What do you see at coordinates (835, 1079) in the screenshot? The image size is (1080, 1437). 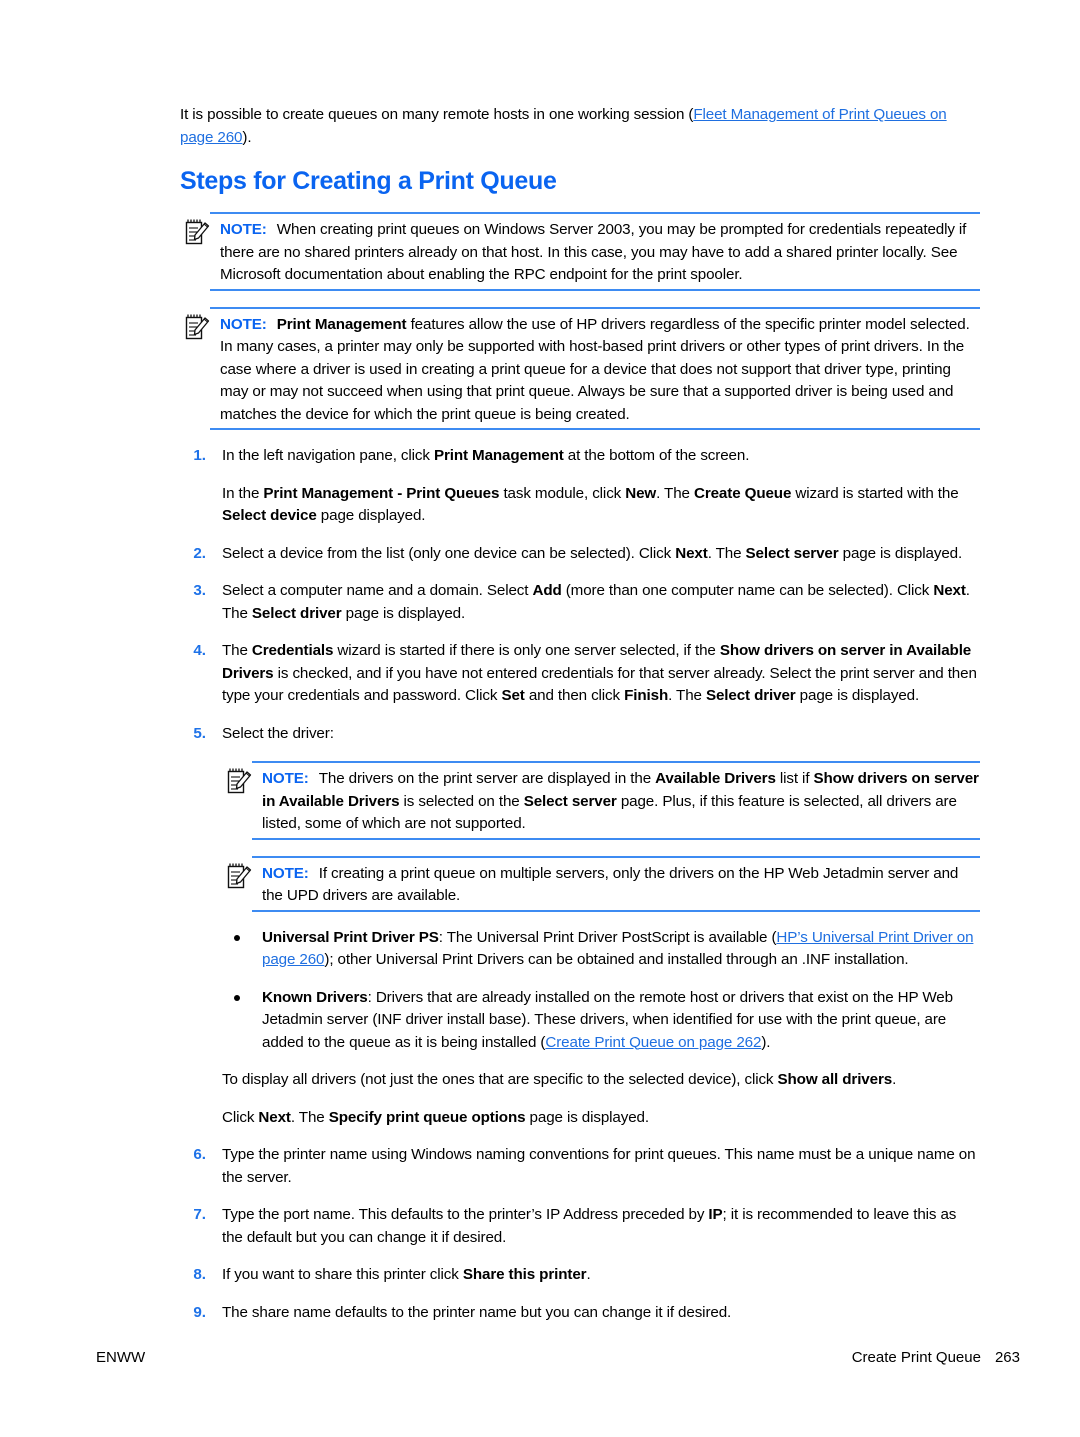 I see `show-all-bold: Show all drivers` at bounding box center [835, 1079].